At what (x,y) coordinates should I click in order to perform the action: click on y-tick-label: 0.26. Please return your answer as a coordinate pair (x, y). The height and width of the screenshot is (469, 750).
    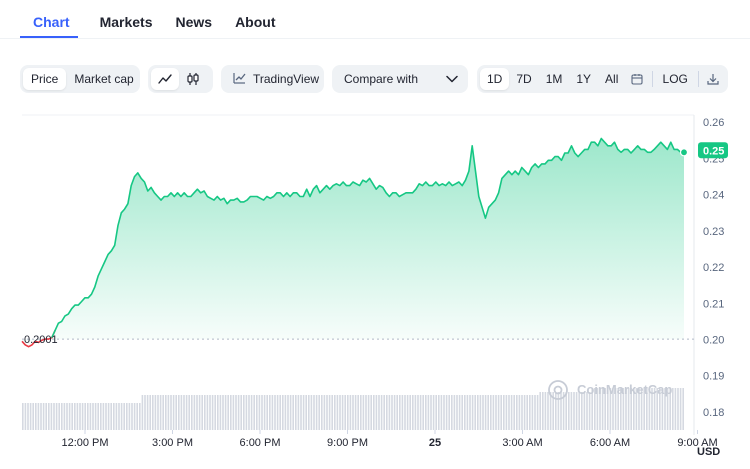
    Looking at the image, I should click on (713, 123).